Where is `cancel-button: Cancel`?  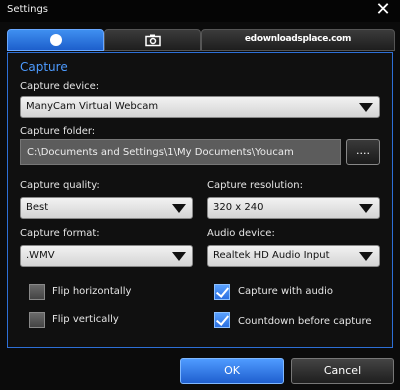
cancel-button: Cancel is located at coordinates (342, 371).